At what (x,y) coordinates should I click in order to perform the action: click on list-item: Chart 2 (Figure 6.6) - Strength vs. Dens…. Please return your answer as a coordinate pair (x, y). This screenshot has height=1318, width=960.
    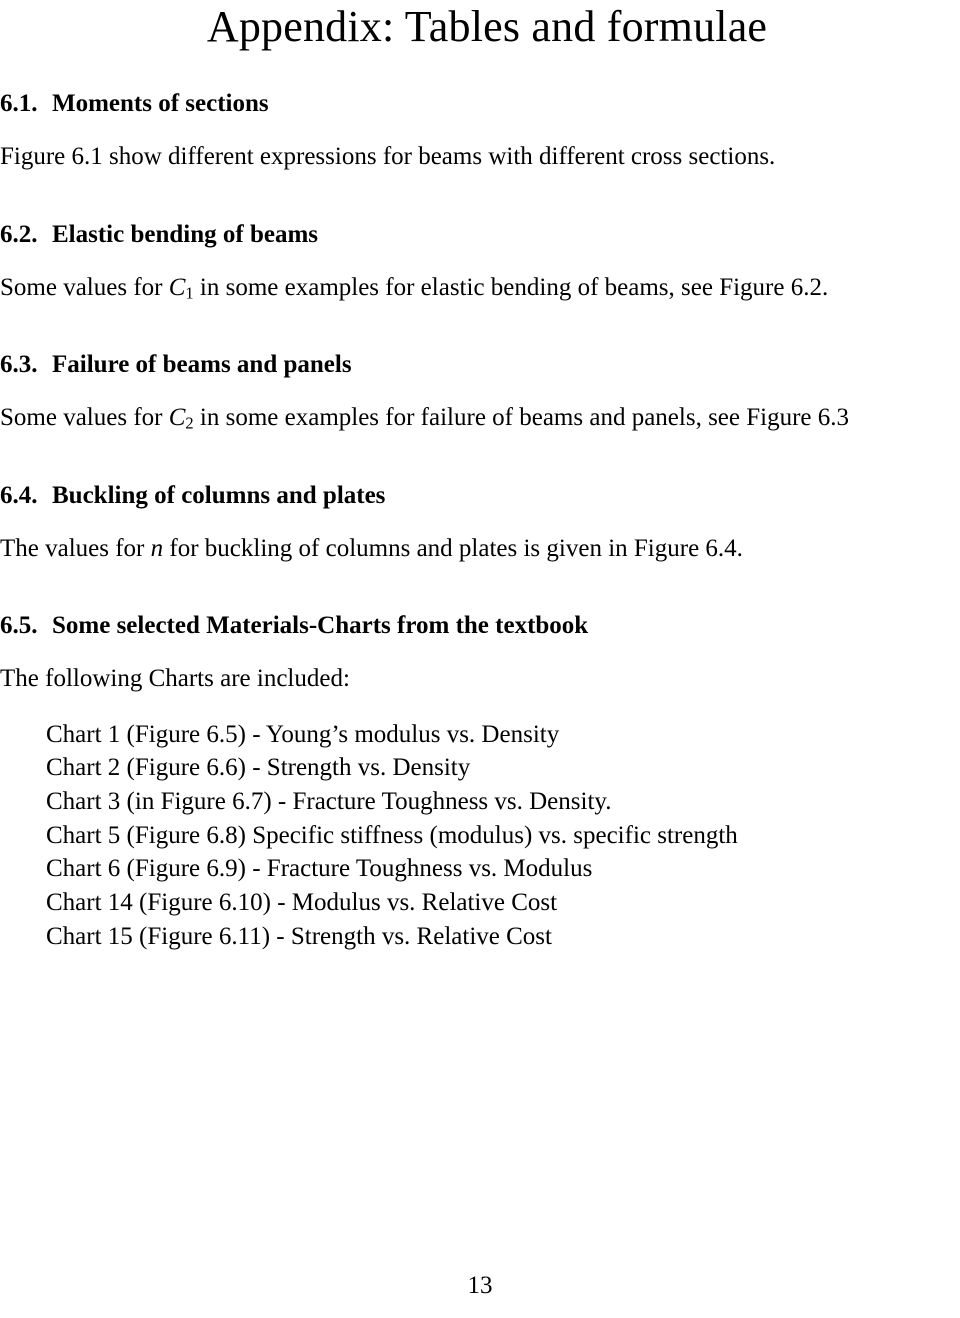
    Looking at the image, I should click on (258, 768).